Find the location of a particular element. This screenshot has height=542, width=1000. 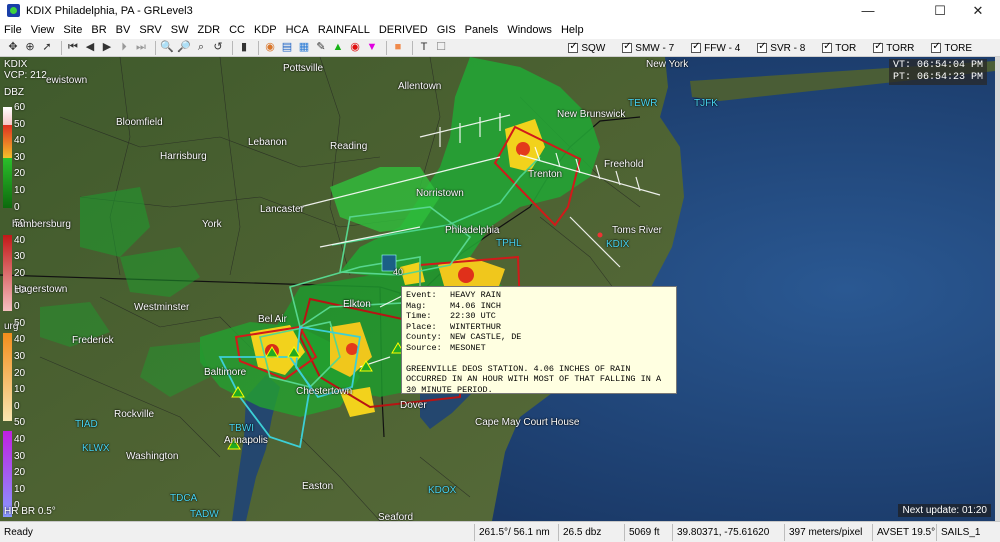

city-label-annapolis: Annapolis is located at coordinates (246, 440).